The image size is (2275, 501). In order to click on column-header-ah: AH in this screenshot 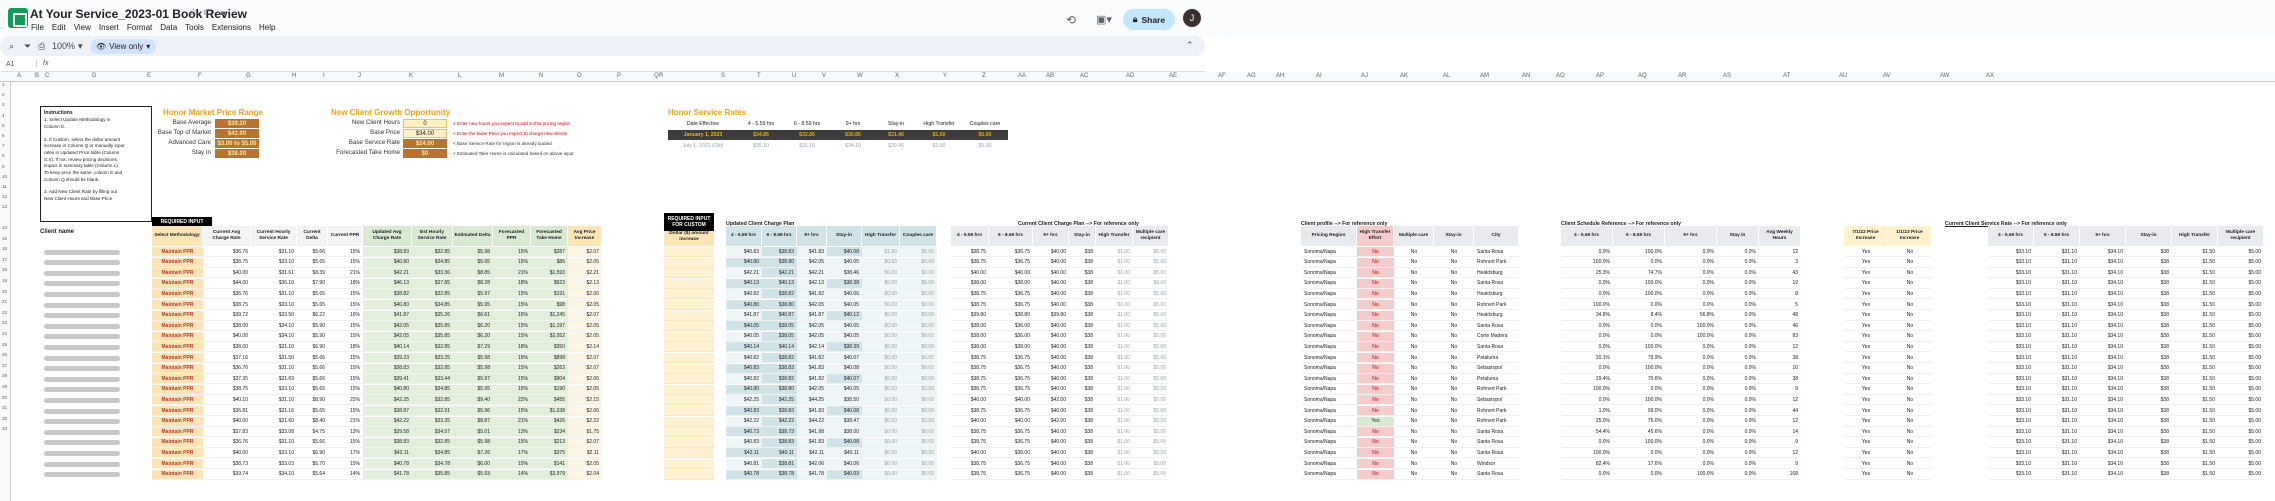, I will do `click(1280, 76)`.